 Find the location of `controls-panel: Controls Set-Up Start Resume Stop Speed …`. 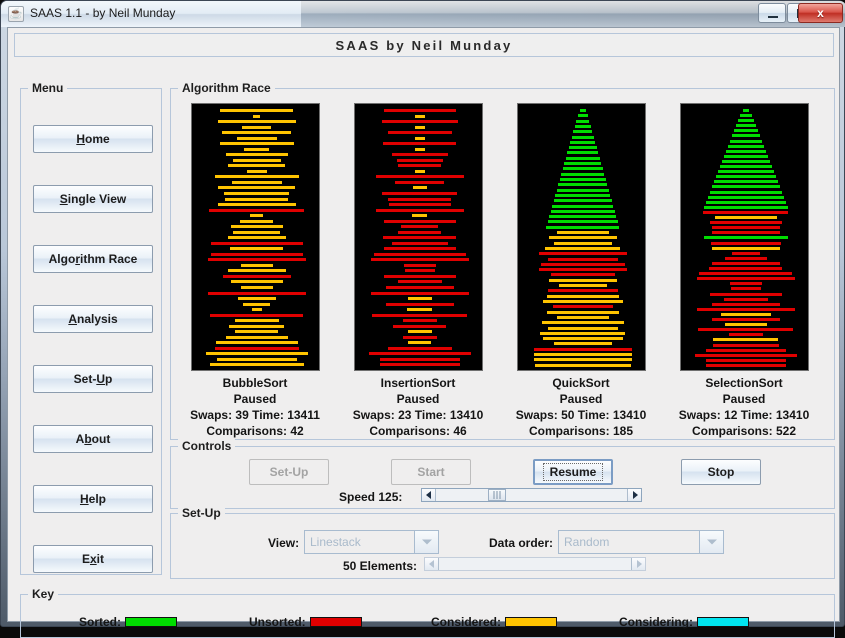

controls-panel: Controls Set-Up Start Resume Stop Speed … is located at coordinates (502, 474).